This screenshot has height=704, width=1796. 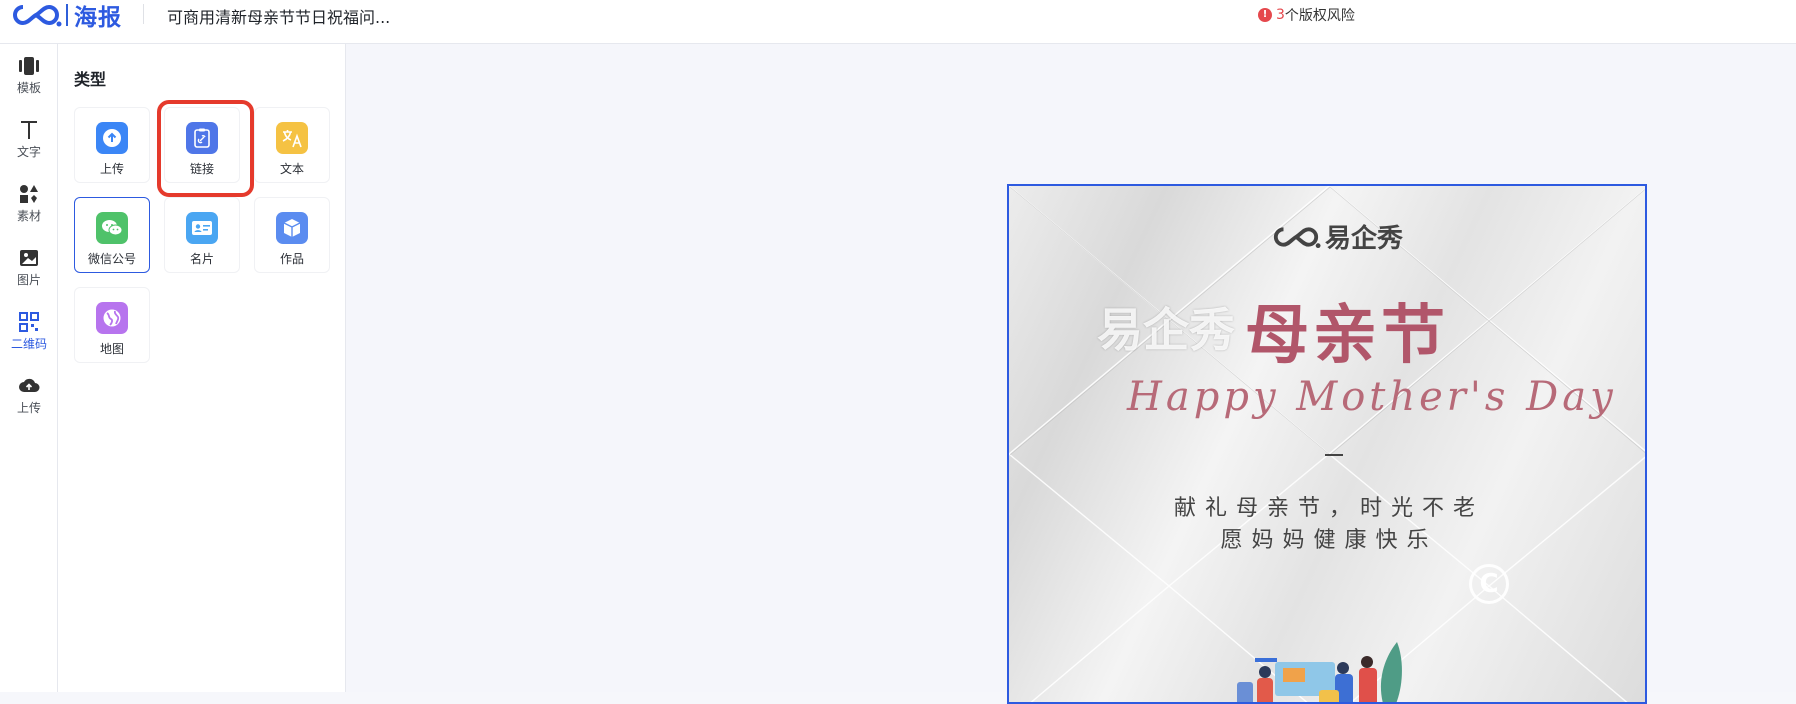 I want to click on rail-item-text: 文字, so click(x=29, y=145).